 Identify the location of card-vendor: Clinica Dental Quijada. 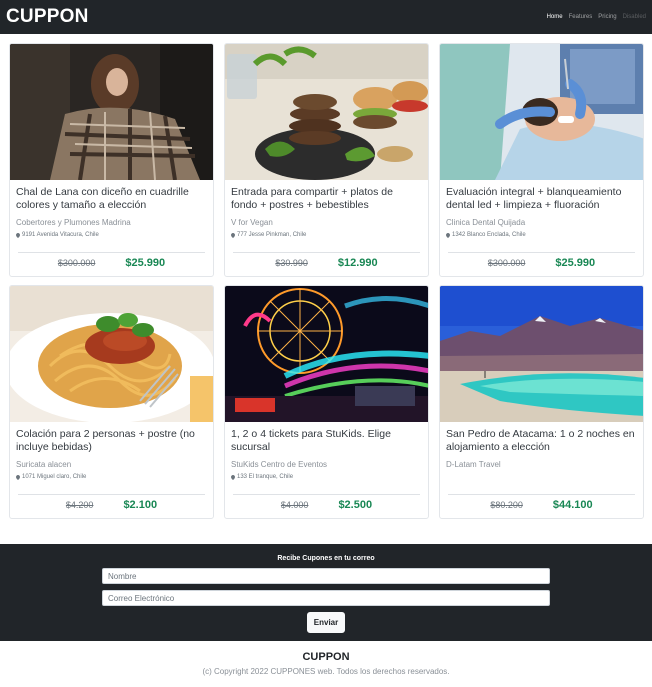
(486, 222).